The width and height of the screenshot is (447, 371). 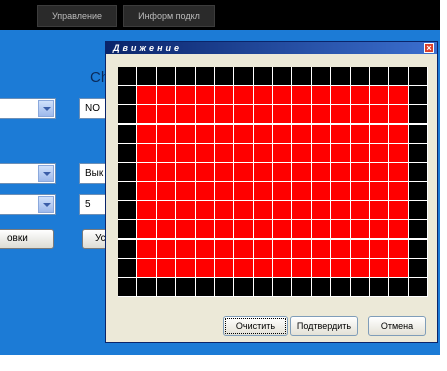 What do you see at coordinates (397, 326) in the screenshot?
I see `cancel-button: Отмена` at bounding box center [397, 326].